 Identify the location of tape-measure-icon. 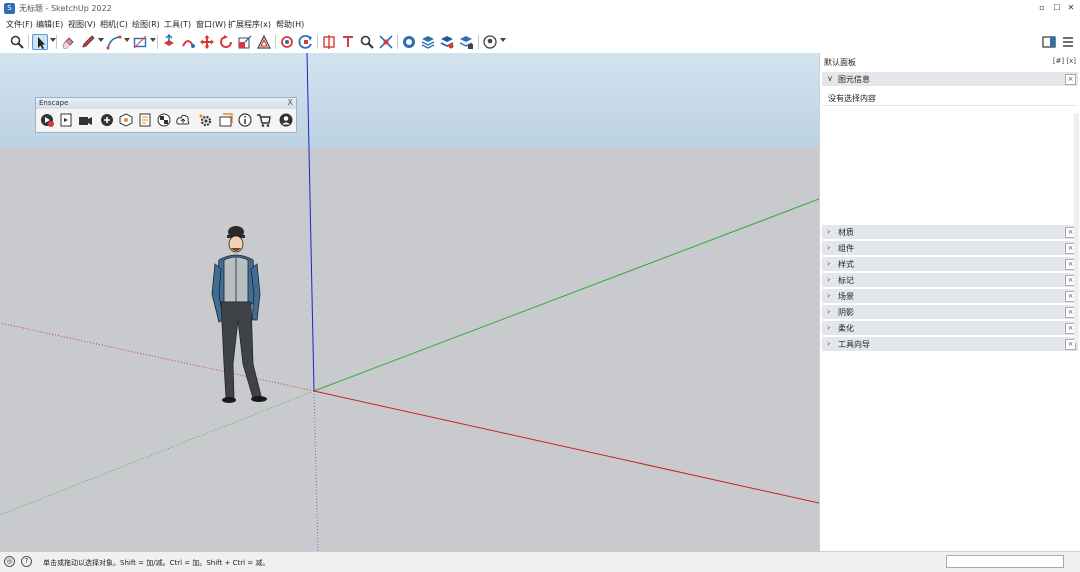
(329, 42).